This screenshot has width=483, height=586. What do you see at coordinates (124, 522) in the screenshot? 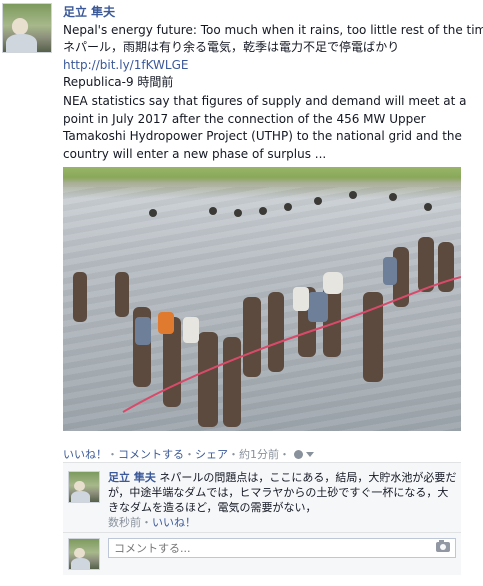
I see `comment-time: 数秒前` at bounding box center [124, 522].